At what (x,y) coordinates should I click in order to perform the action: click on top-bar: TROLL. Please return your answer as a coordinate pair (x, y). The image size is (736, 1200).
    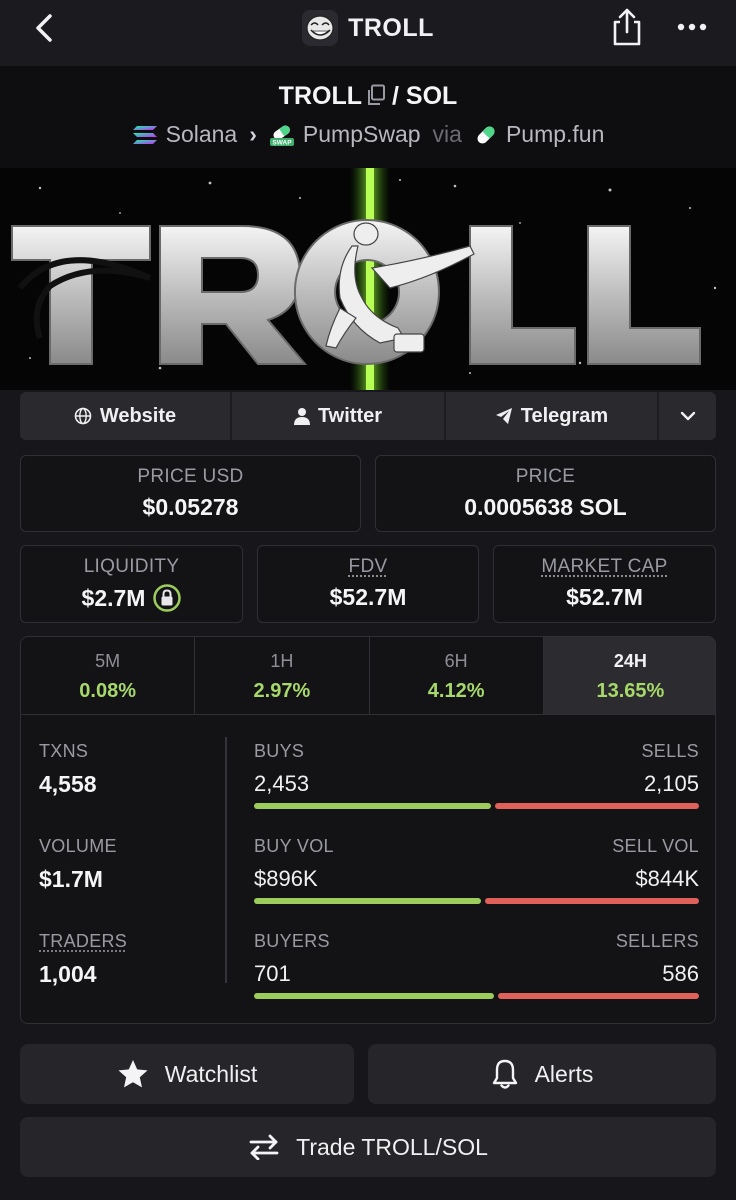
    Looking at the image, I should click on (368, 33).